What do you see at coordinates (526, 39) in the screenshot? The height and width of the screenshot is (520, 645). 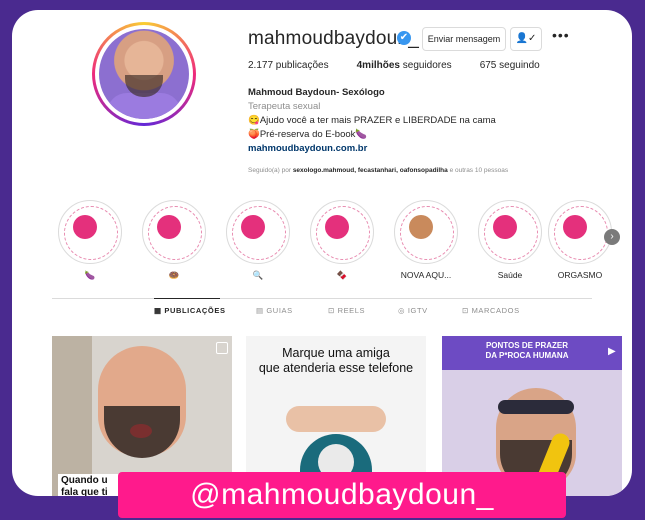 I see `following-dropdown-button: 👤✓` at bounding box center [526, 39].